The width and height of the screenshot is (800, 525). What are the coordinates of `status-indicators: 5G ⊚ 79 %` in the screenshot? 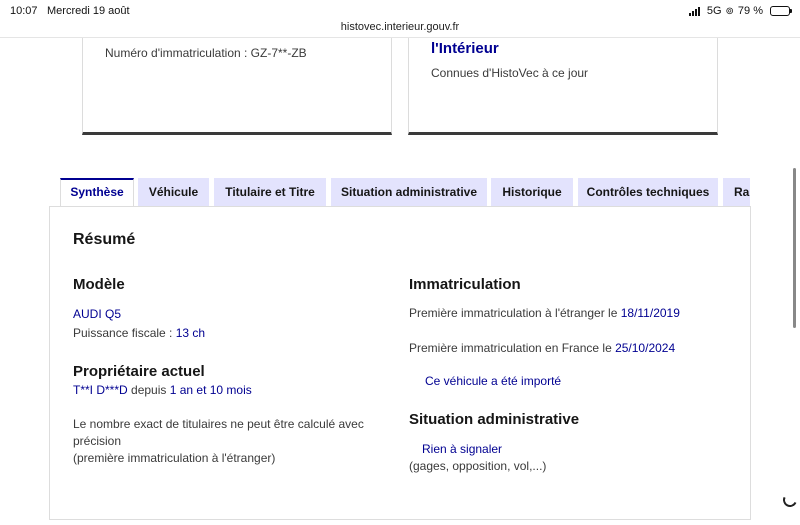 It's located at (740, 11).